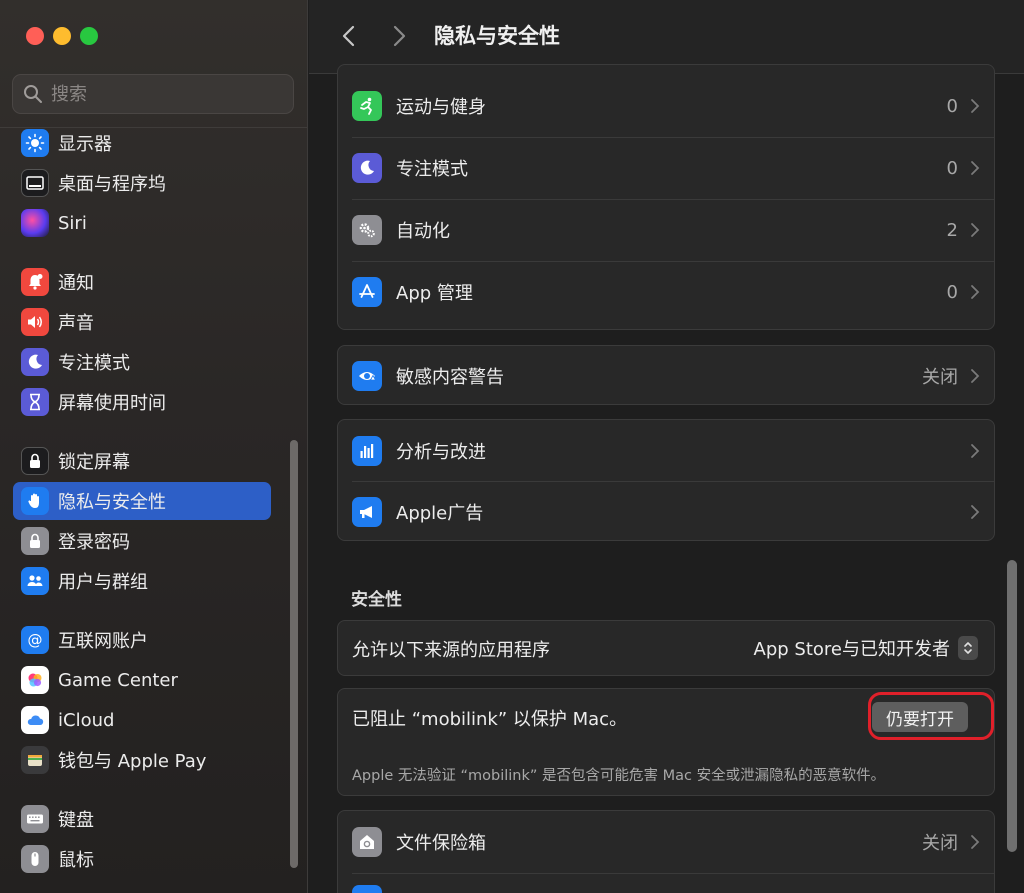 The image size is (1024, 893). What do you see at coordinates (142, 143) in the screenshot?
I see `sidebar-item-displays: 显示器` at bounding box center [142, 143].